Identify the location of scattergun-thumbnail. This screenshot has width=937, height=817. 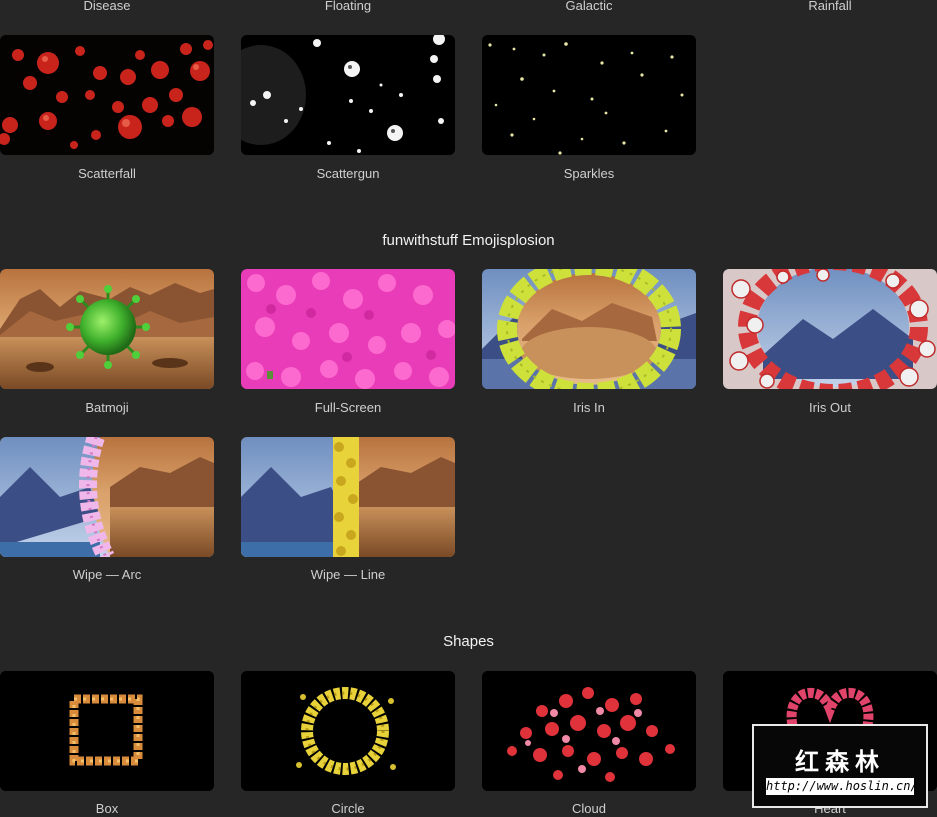
(348, 95).